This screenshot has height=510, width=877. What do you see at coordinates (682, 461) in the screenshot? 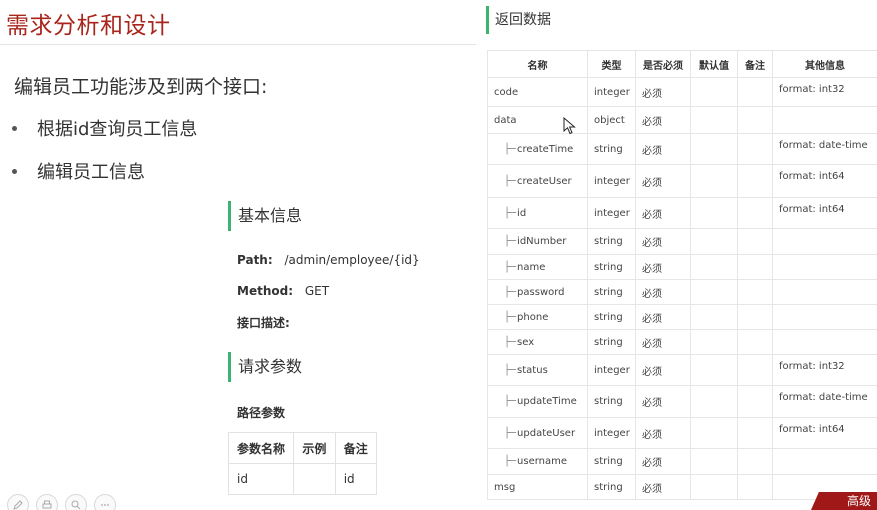
I see `table-row: ├─username string 必须` at bounding box center [682, 461].